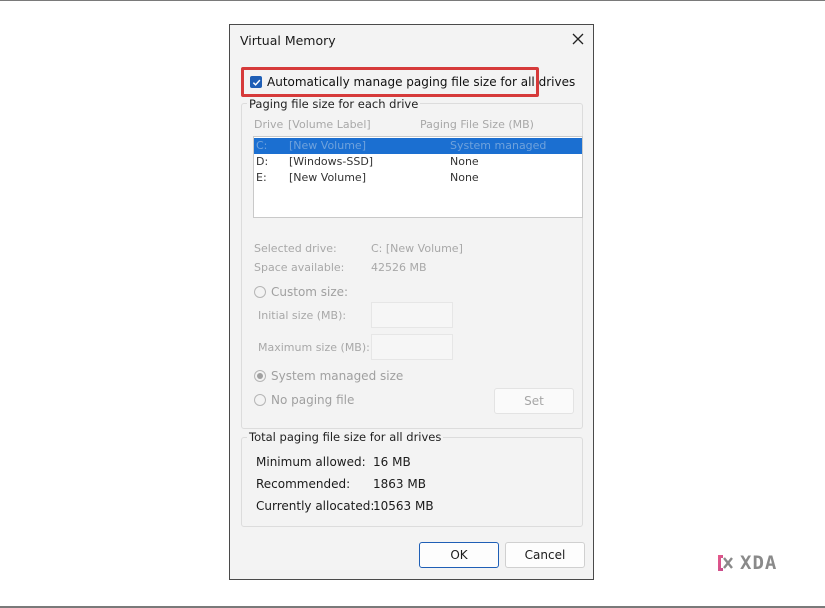 This screenshot has height=608, width=825. What do you see at coordinates (498, 145) in the screenshot?
I see `drive-paging-size: System managed` at bounding box center [498, 145].